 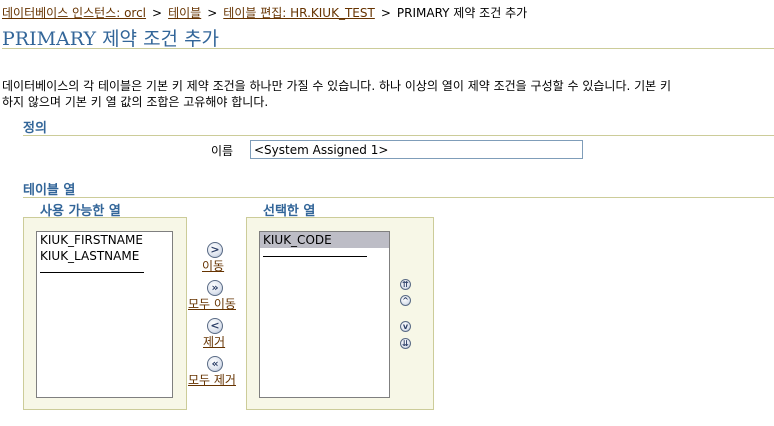 What do you see at coordinates (104, 256) in the screenshot?
I see `available-column-option: KIUK_LASTNAME` at bounding box center [104, 256].